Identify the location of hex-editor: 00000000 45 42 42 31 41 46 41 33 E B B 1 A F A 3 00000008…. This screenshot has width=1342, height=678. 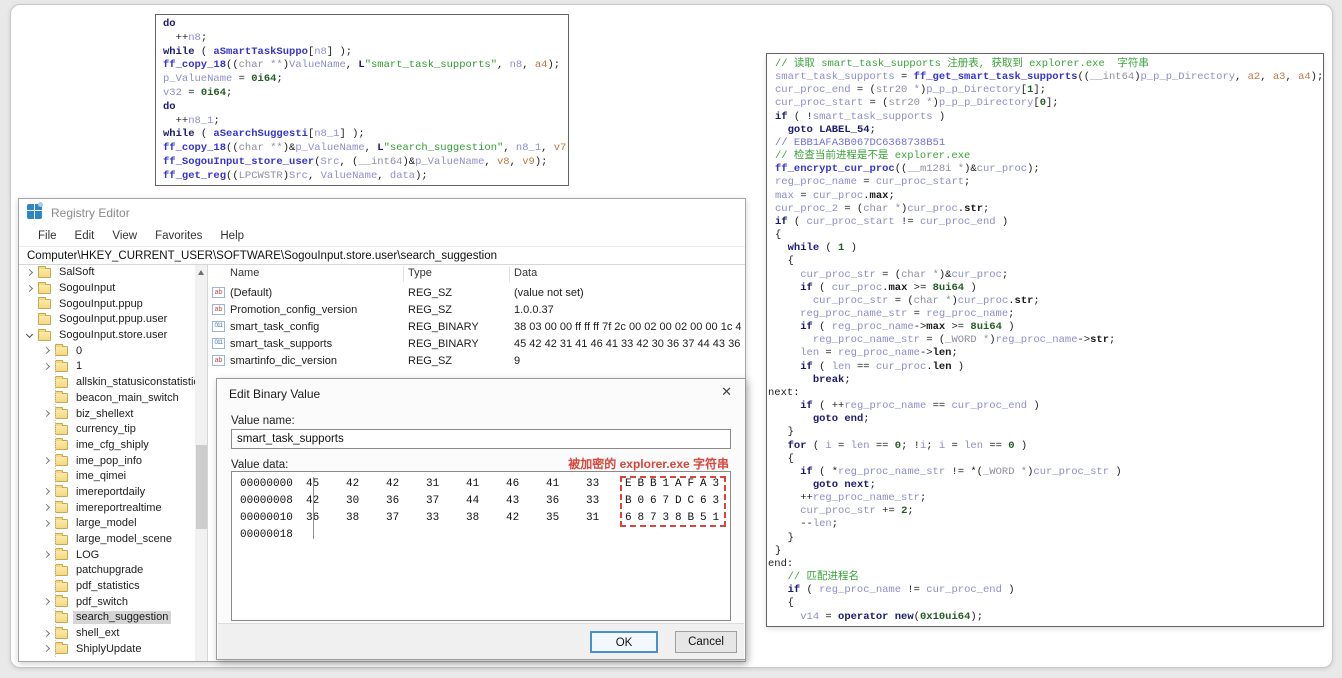
(481, 546).